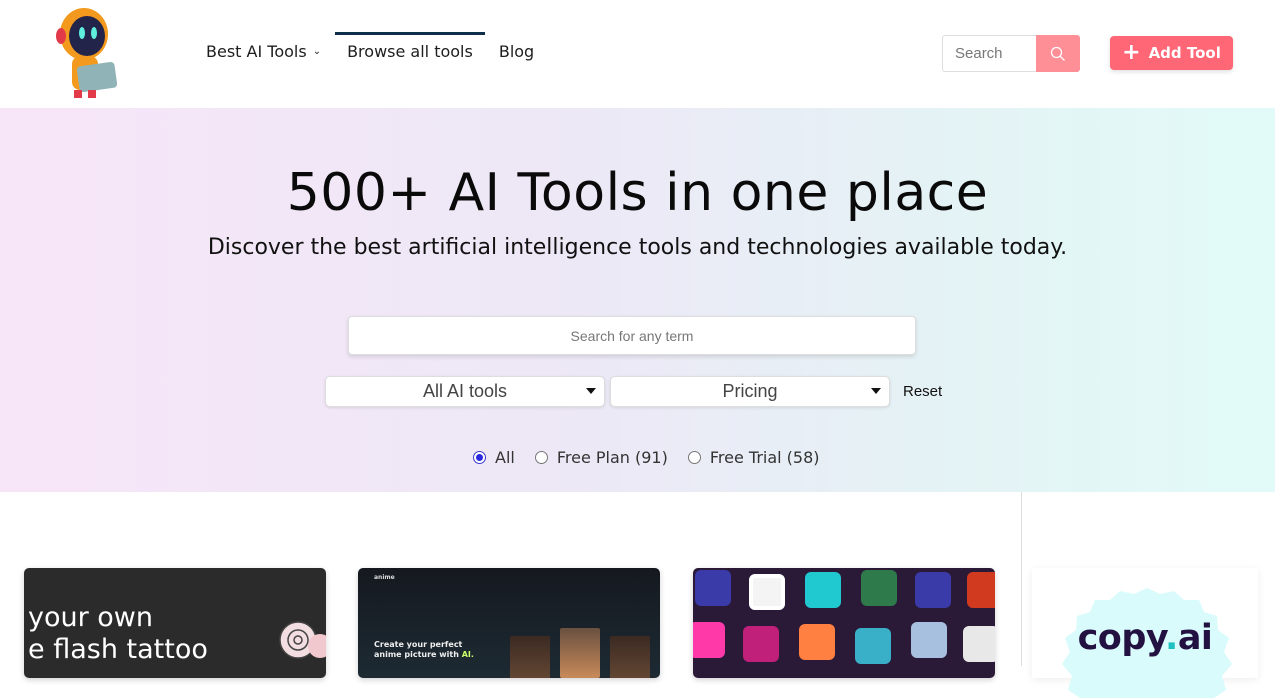 The image size is (1275, 698). Describe the element at coordinates (1184, 53) in the screenshot. I see `add-tool-label: Add Tool` at that location.